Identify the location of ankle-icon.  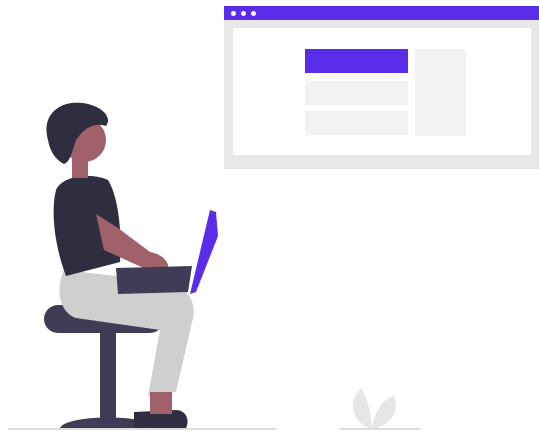
(161, 403).